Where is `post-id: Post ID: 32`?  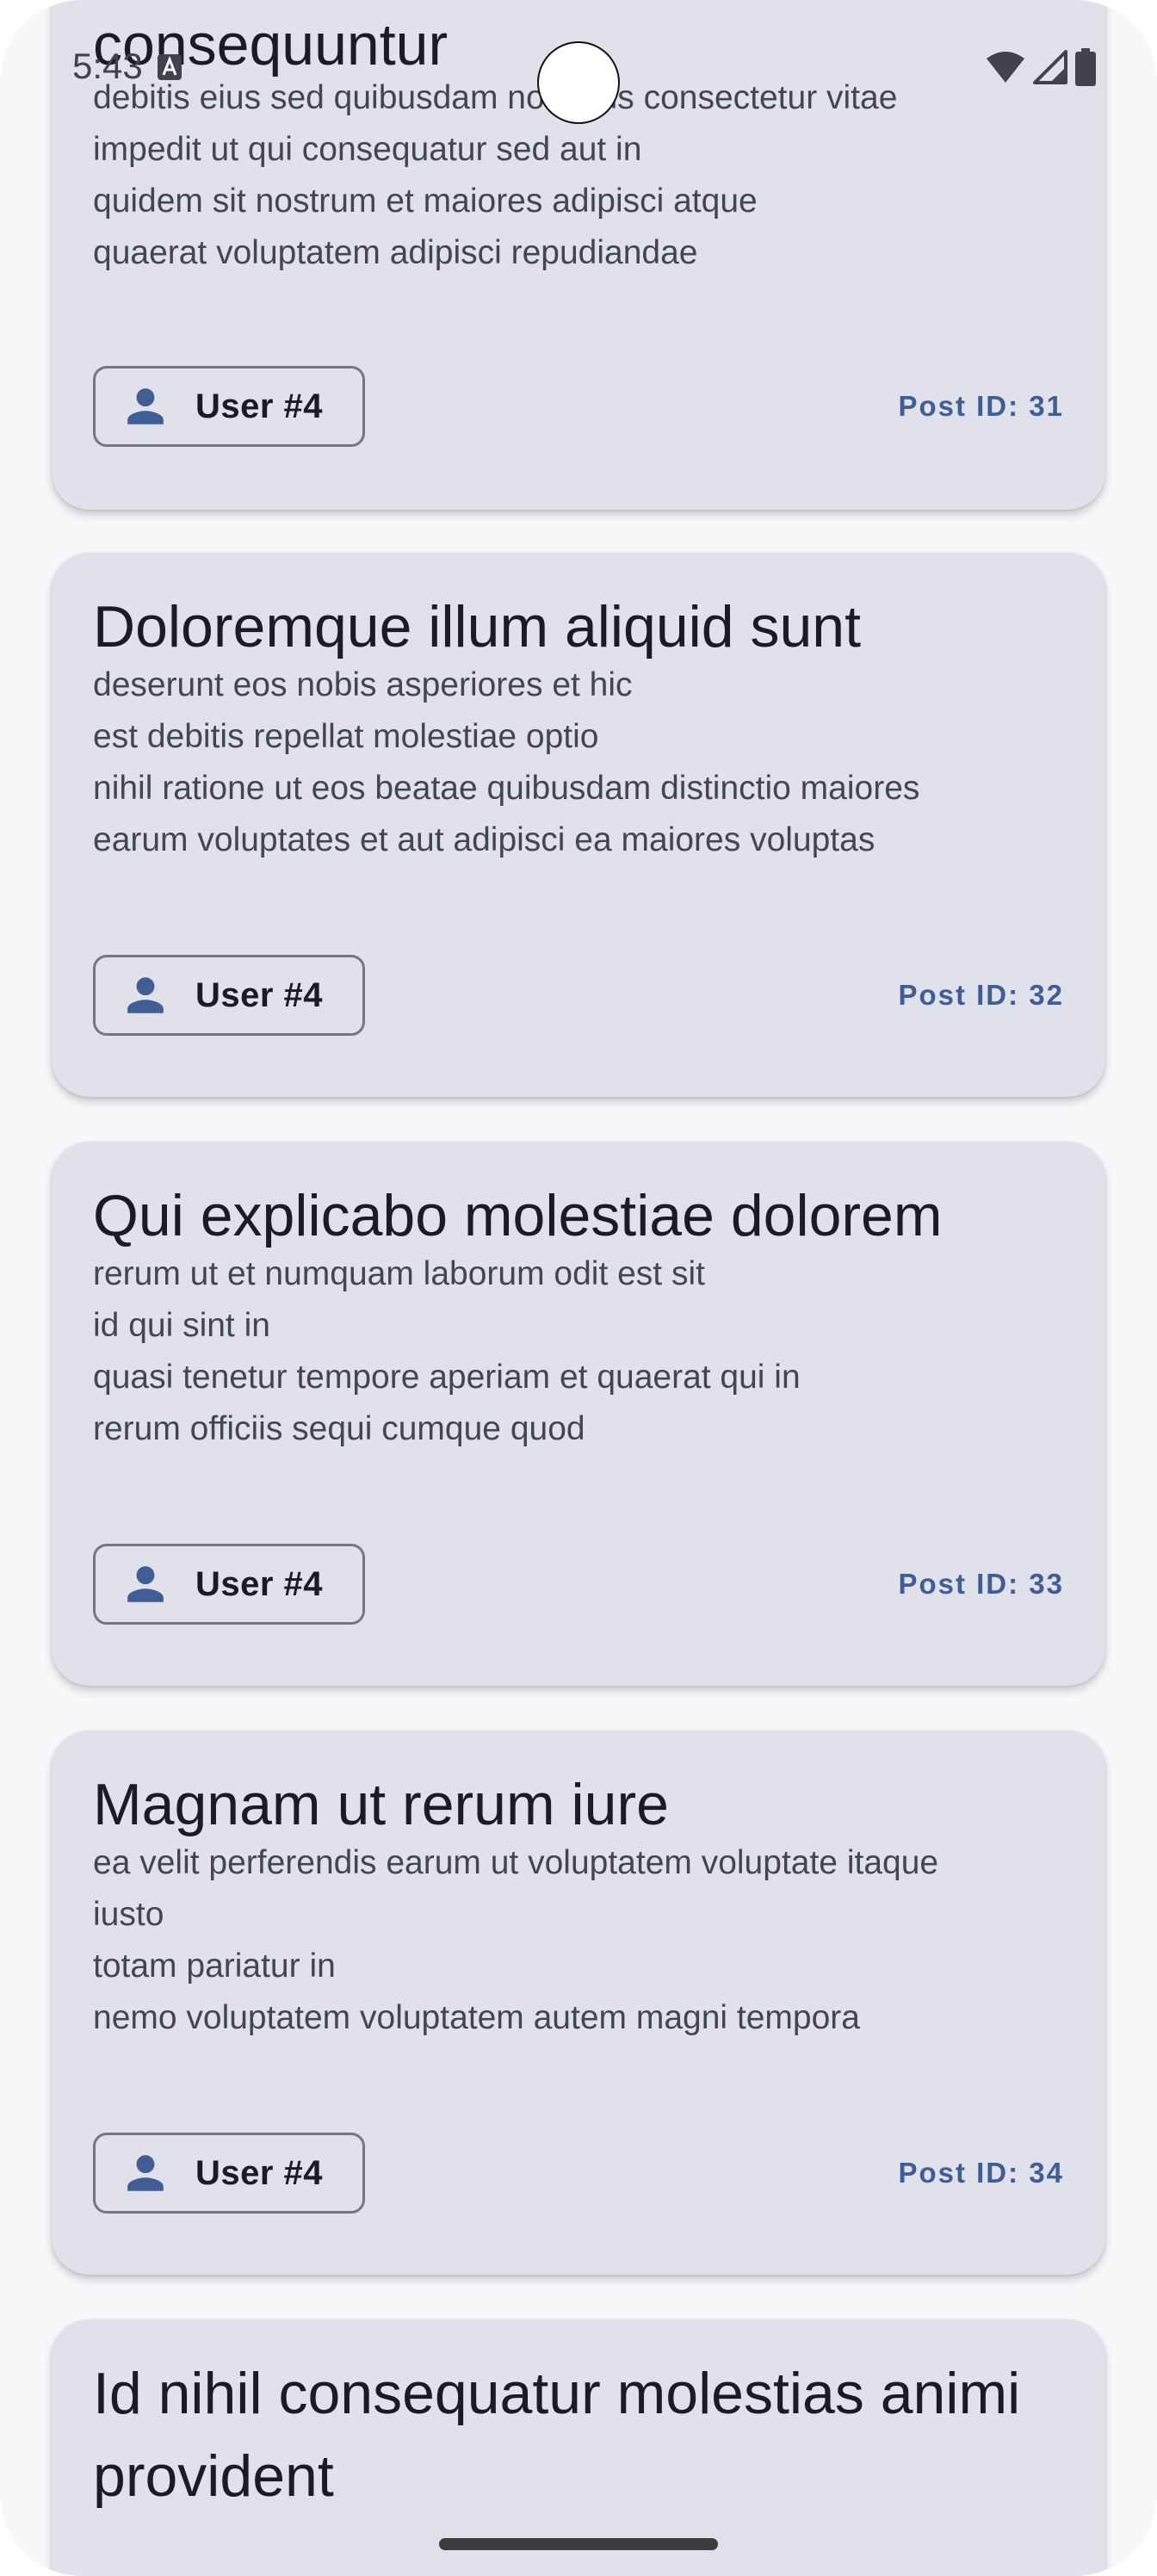 post-id: Post ID: 32 is located at coordinates (981, 995).